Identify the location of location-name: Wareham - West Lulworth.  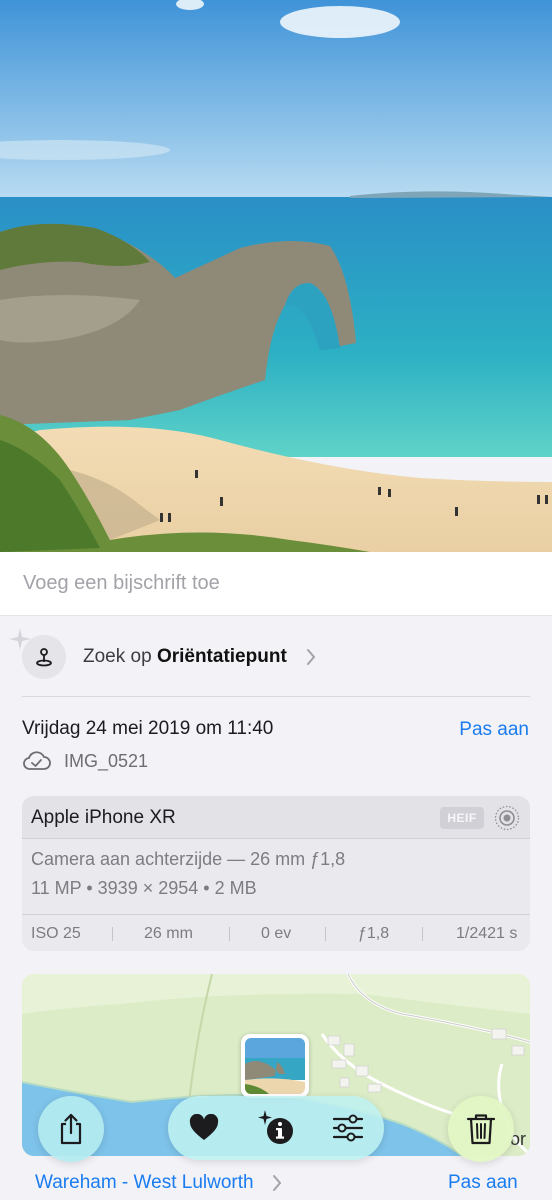
(144, 1183).